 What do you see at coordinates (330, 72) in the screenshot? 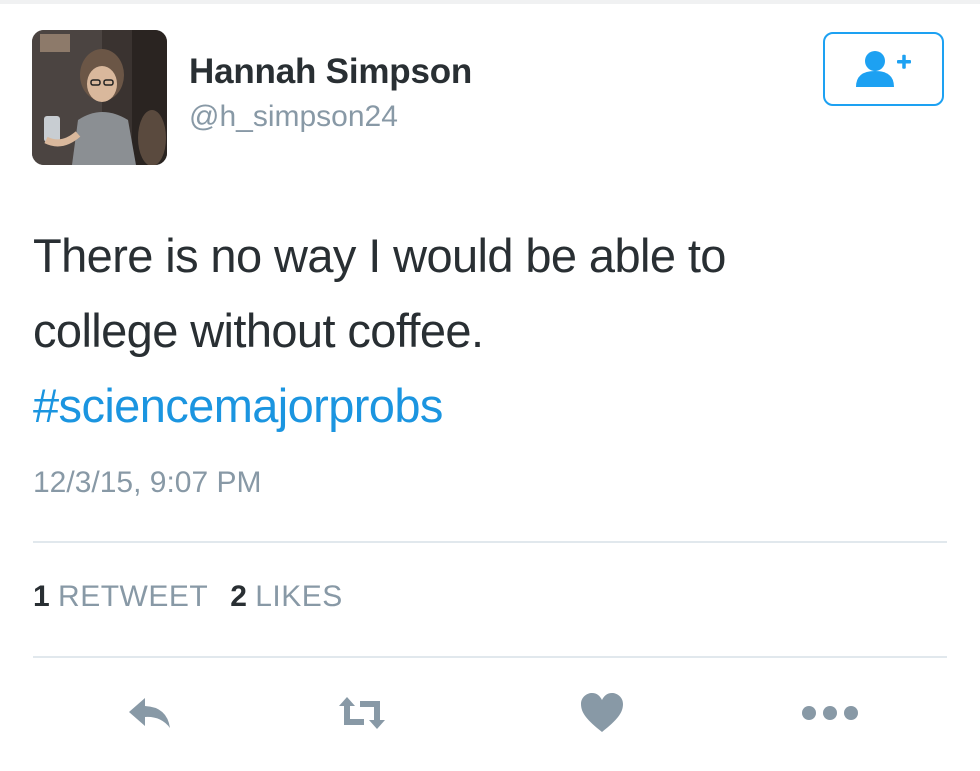
I see `author-name: Hannah Simpson` at bounding box center [330, 72].